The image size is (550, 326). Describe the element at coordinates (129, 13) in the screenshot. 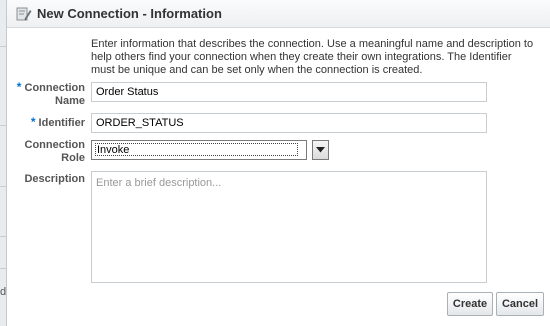

I see `dialog-title: New Connection - Information` at that location.